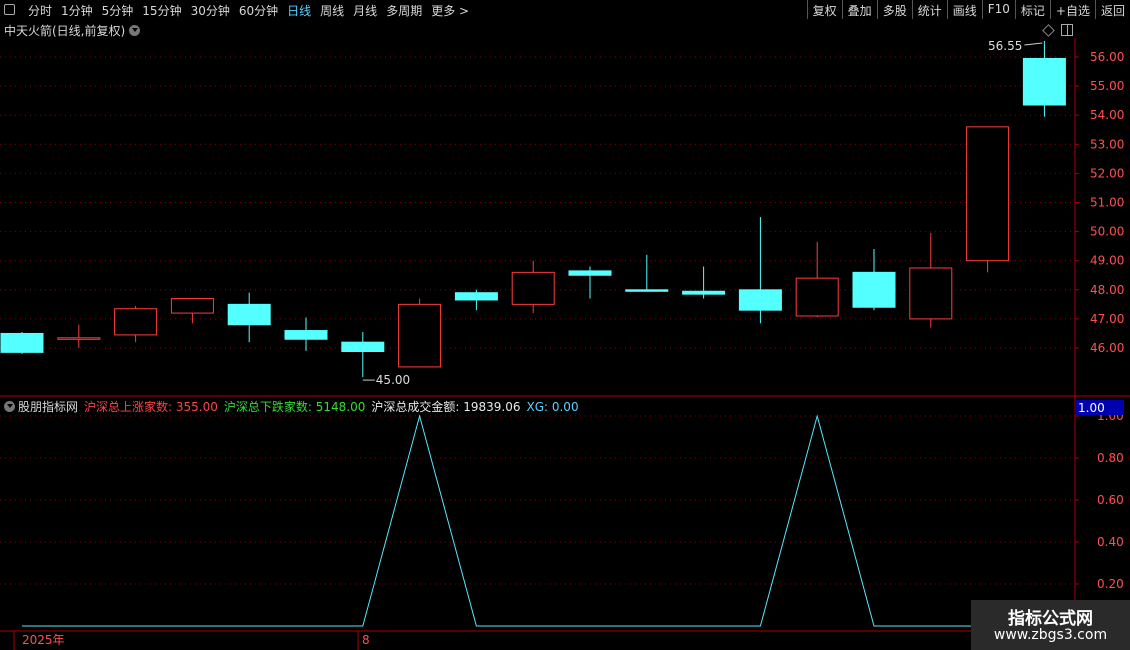 The image size is (1130, 650). Describe the element at coordinates (1033, 44) in the screenshot. I see `max-arrow-line` at that location.